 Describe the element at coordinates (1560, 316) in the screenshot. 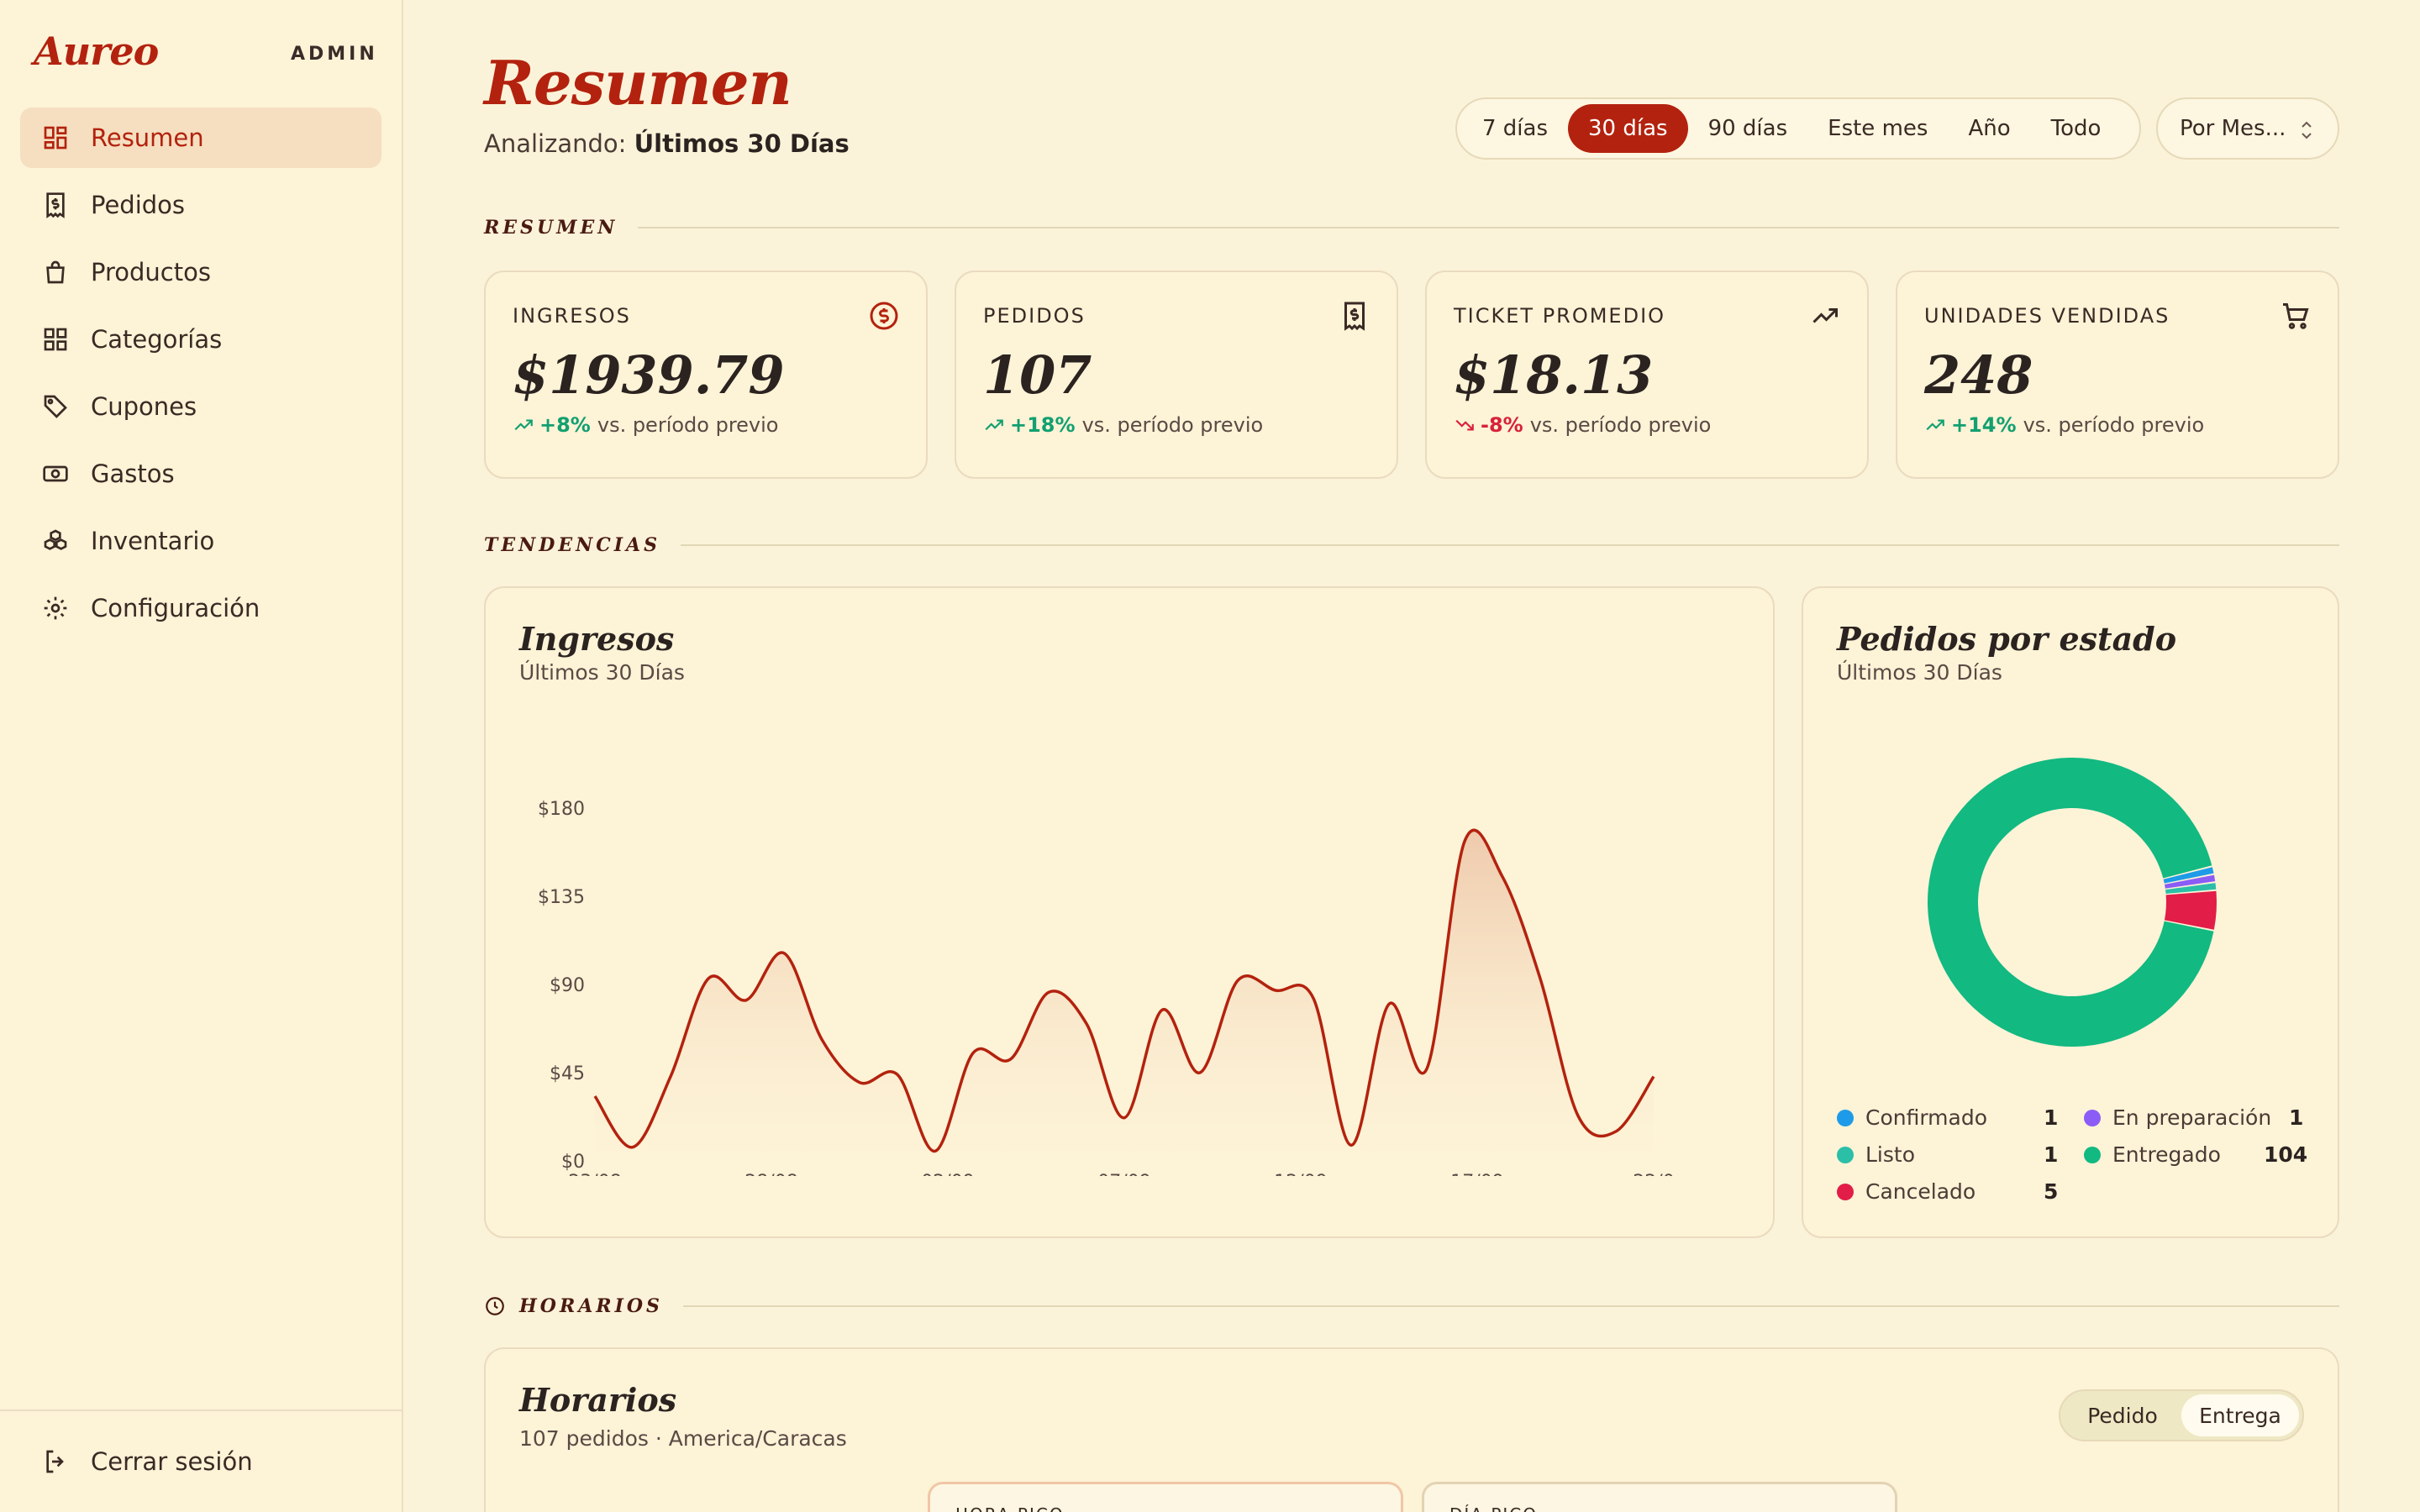

I see `kpi-title: TICKET PROMEDIO` at that location.